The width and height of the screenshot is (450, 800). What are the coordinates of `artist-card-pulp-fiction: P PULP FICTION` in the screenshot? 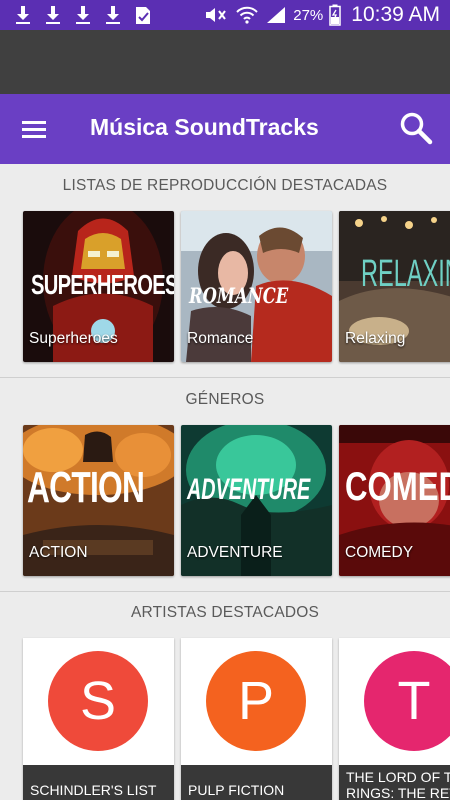 It's located at (256, 719).